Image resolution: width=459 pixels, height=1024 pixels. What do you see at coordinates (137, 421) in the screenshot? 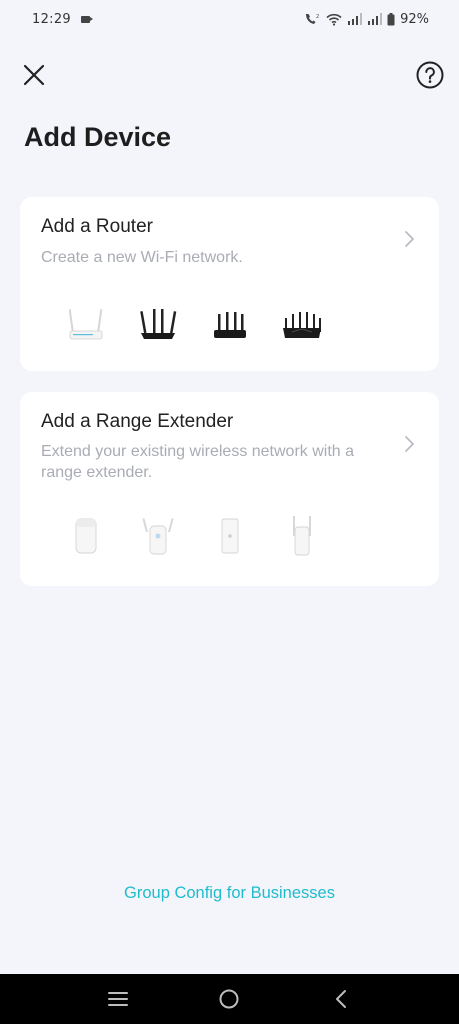
I see `add-range-extender-title: Add a Range Extender` at bounding box center [137, 421].